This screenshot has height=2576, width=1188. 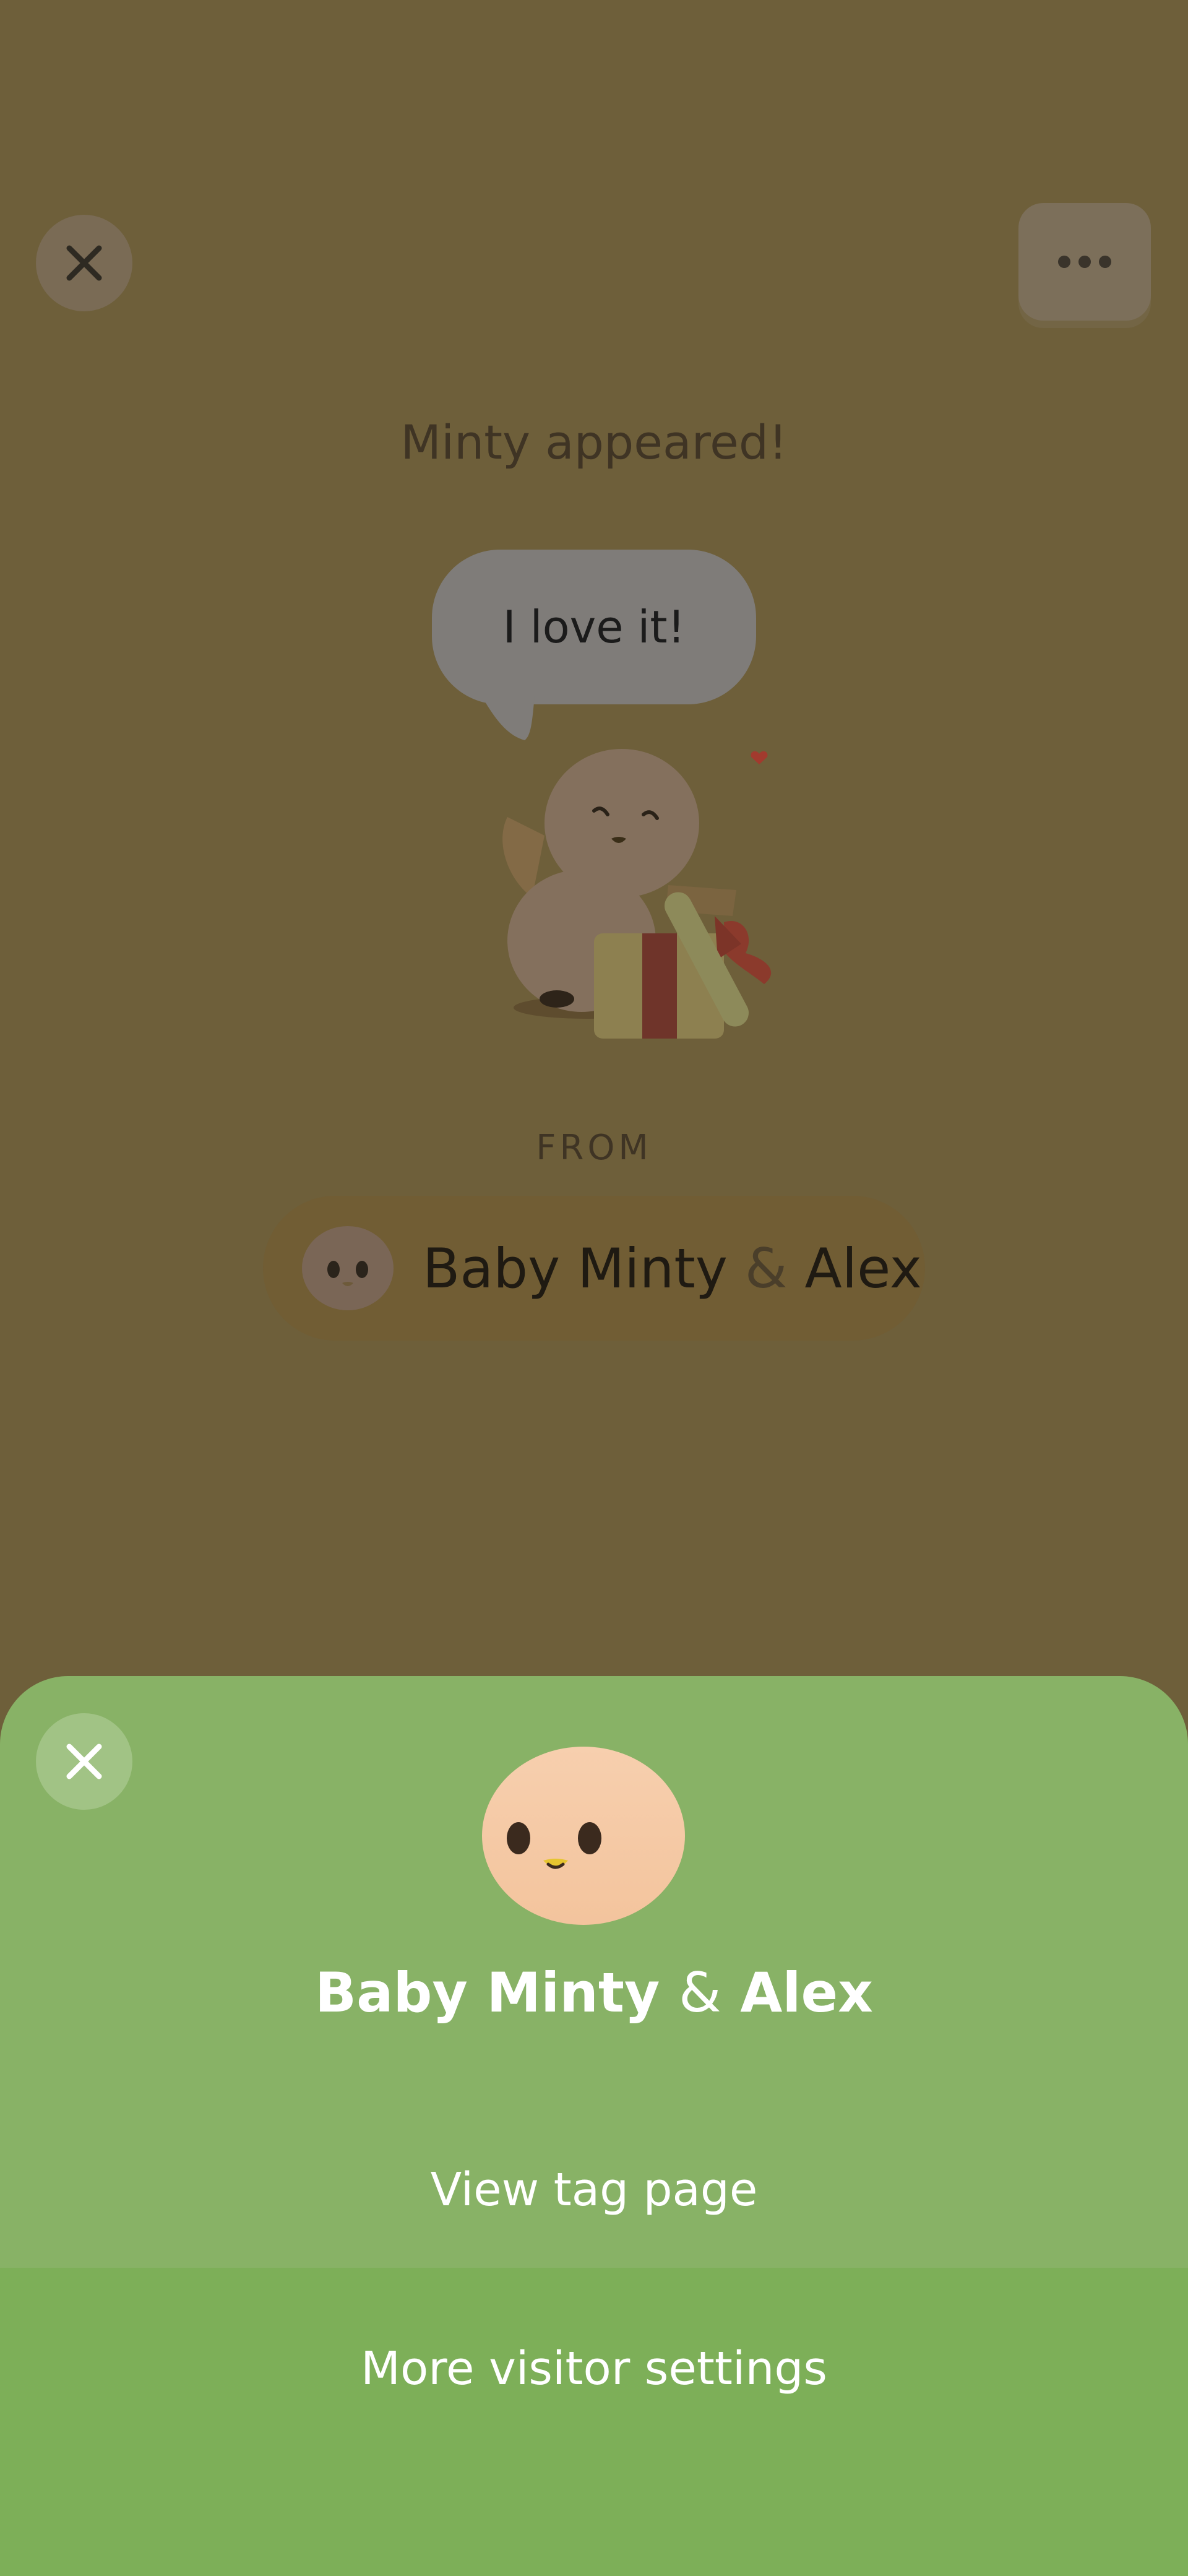 What do you see at coordinates (594, 2422) in the screenshot?
I see `more-visitor-settings-button: More visitor settings` at bounding box center [594, 2422].